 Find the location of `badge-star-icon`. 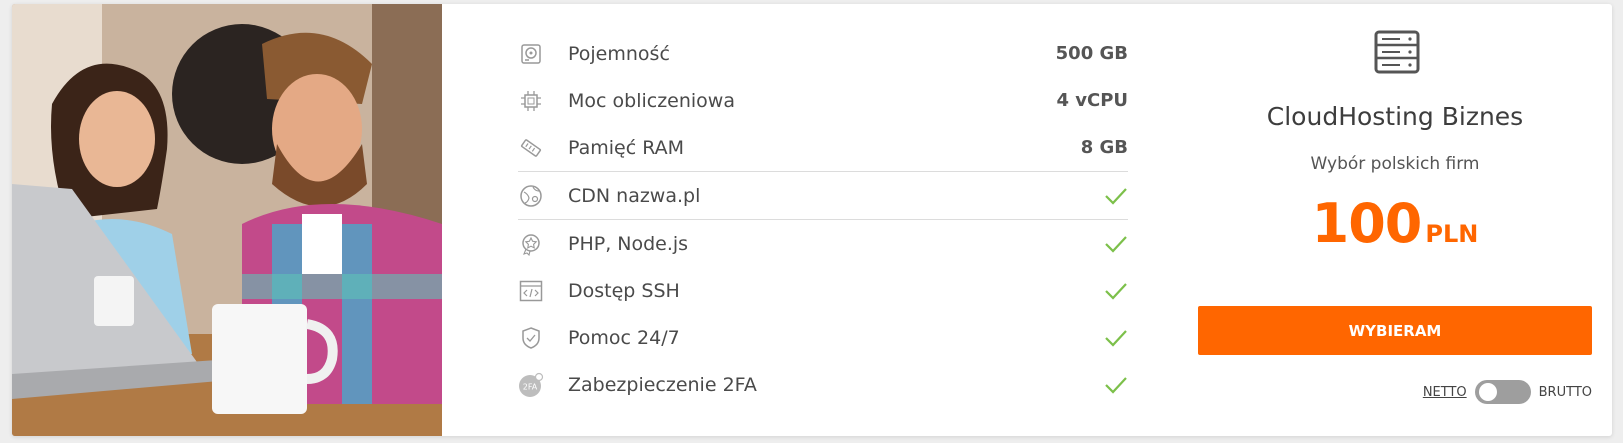

badge-star-icon is located at coordinates (531, 244).